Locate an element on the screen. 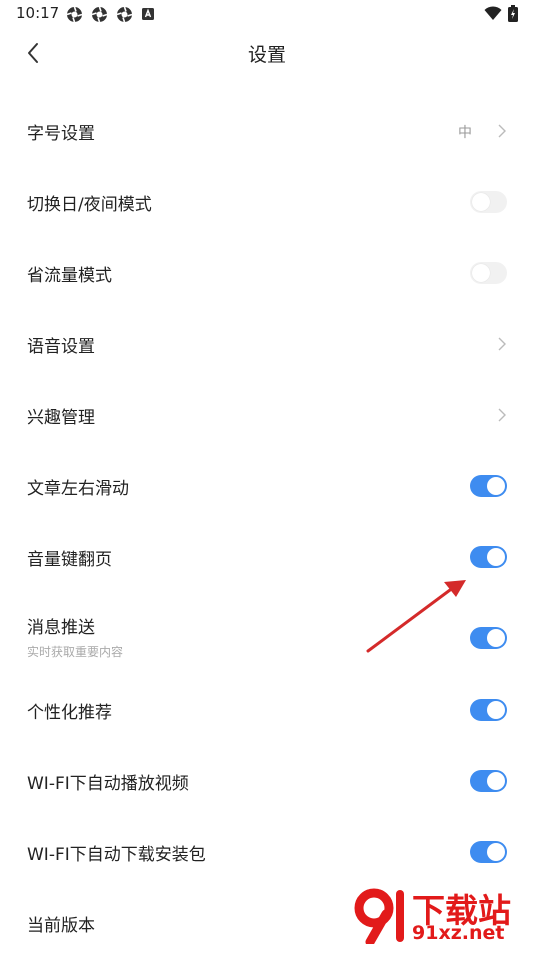 The height and width of the screenshot is (959, 534). setting-label: 个性化推荐 is located at coordinates (69, 713).